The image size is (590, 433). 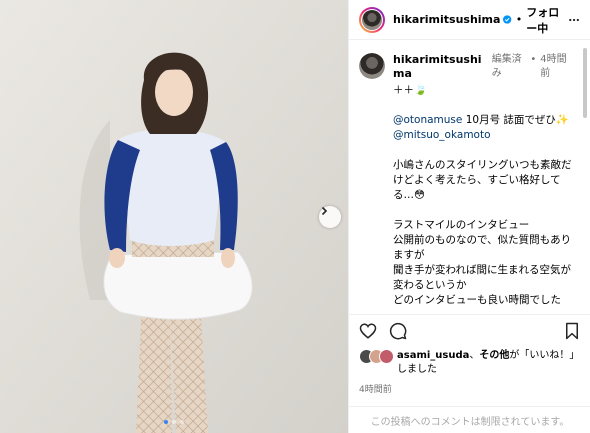 I want to click on comment-disabled-text: この投稿へのコメントは制限されています。, so click(x=470, y=422).